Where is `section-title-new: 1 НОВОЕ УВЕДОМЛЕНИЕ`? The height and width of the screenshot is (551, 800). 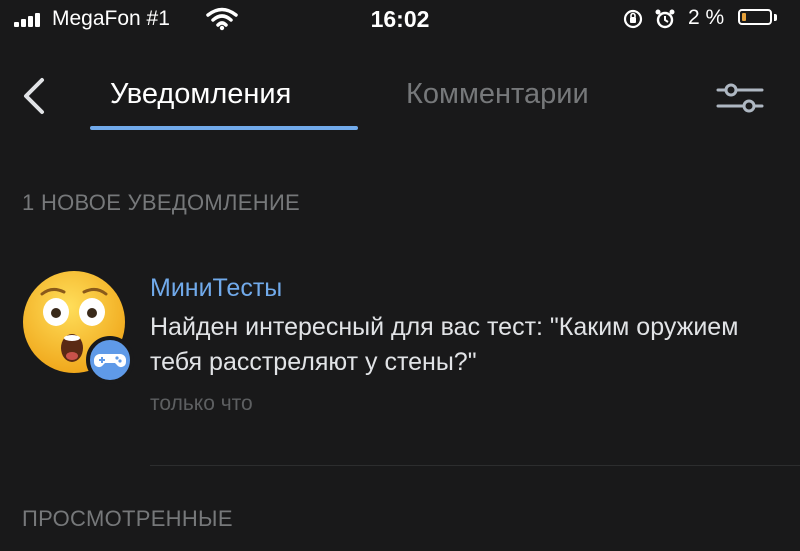 section-title-new: 1 НОВОЕ УВЕДОМЛЕНИЕ is located at coordinates (161, 202).